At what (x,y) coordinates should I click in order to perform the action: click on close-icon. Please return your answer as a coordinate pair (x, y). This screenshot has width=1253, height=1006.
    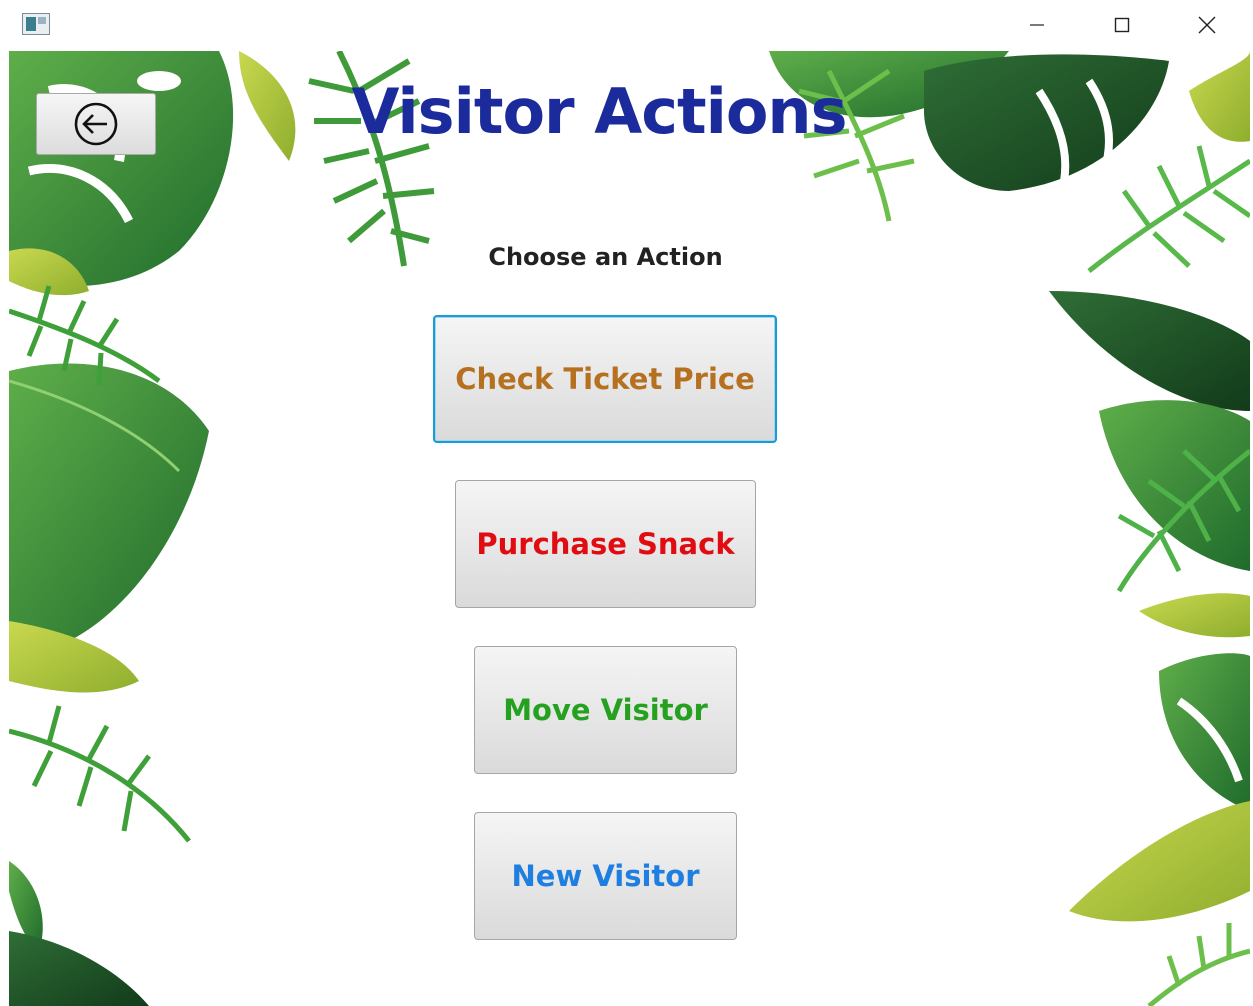
    Looking at the image, I should click on (1207, 25).